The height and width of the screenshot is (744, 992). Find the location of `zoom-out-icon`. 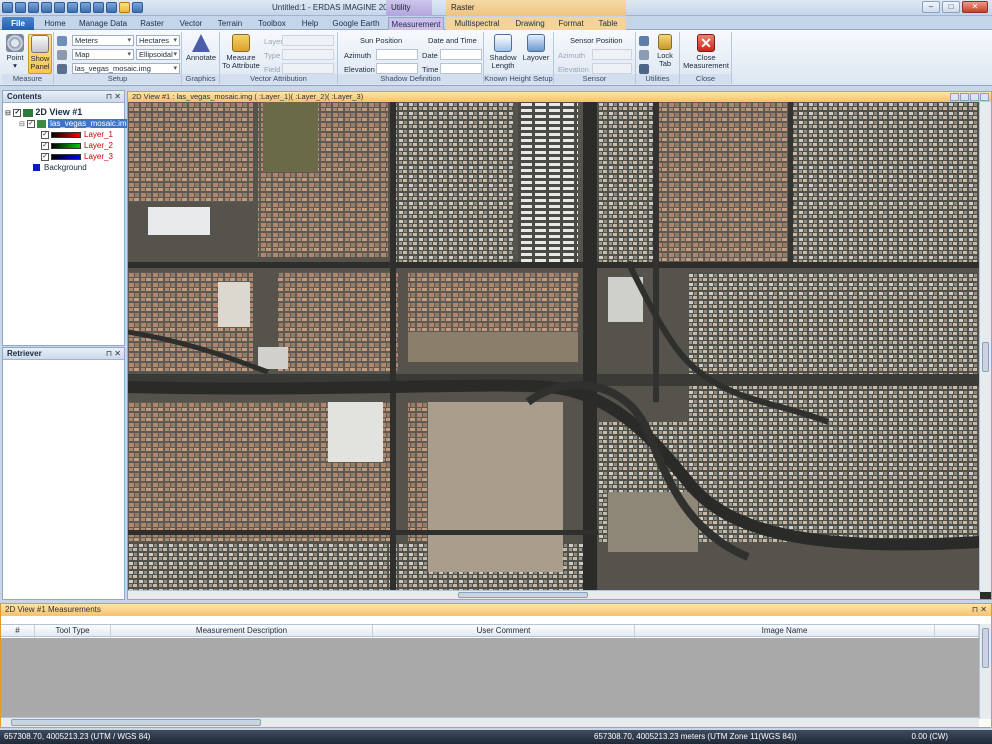

zoom-out-icon is located at coordinates (85, 7).